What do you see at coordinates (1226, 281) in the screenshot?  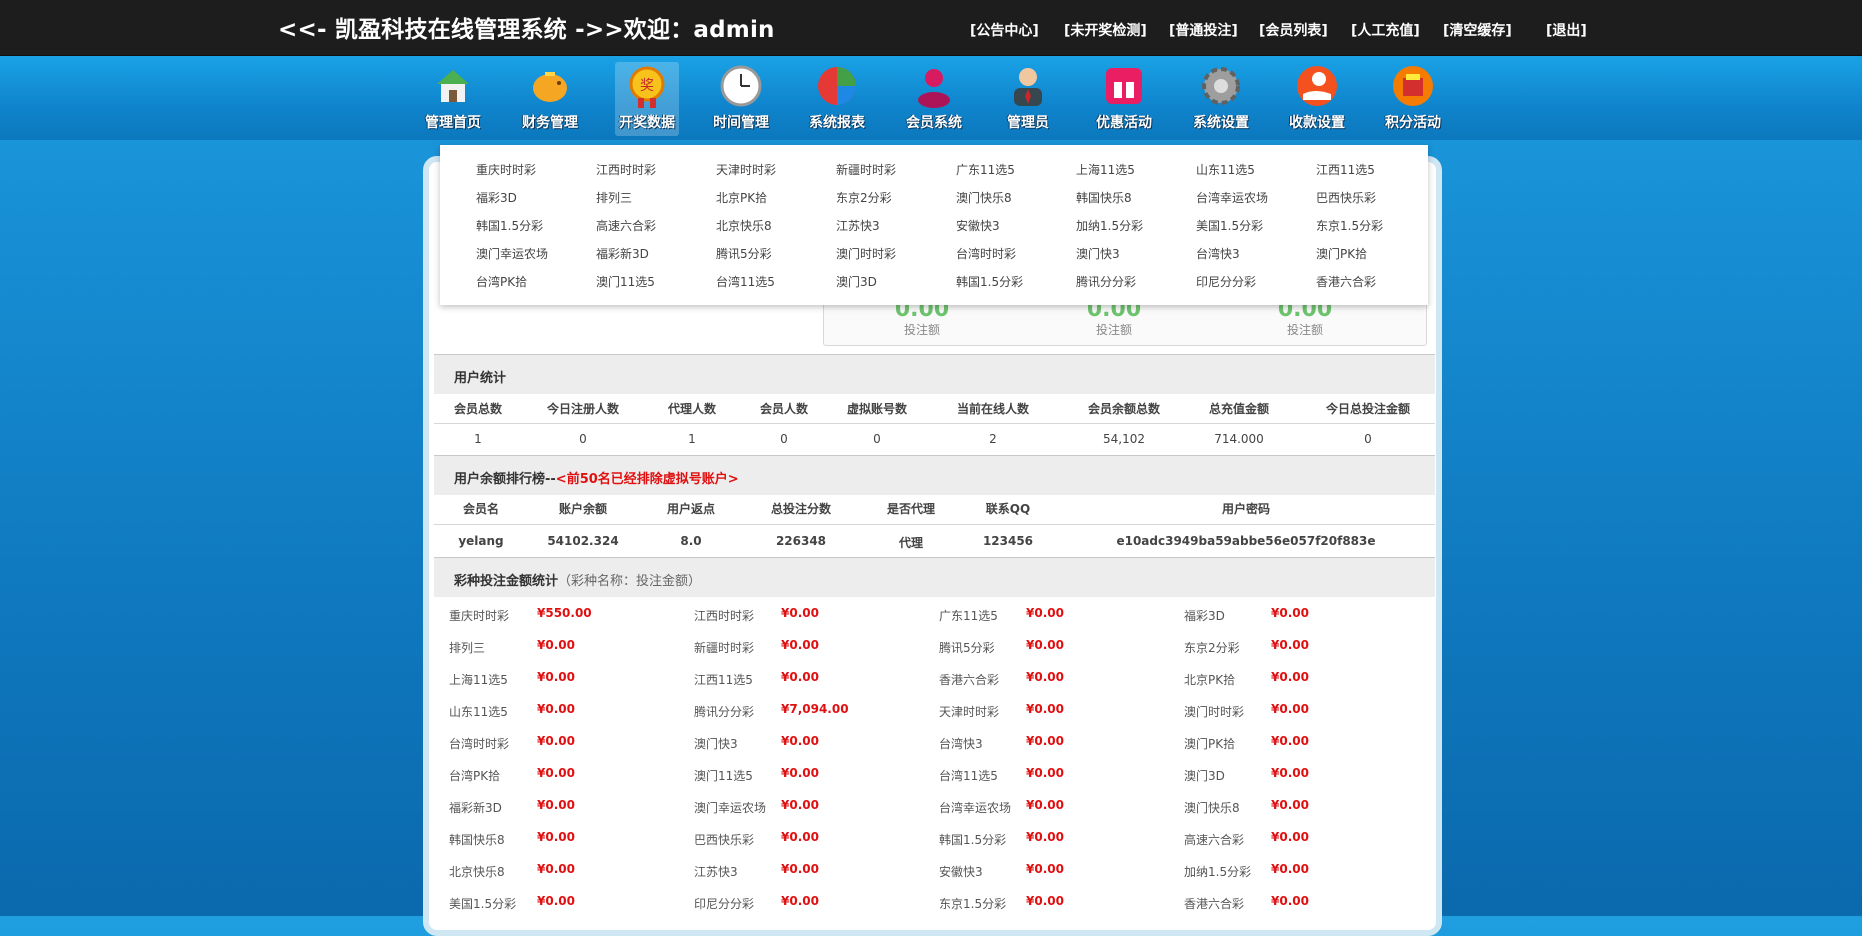 I see `dropdown-item: 印尼分分彩` at bounding box center [1226, 281].